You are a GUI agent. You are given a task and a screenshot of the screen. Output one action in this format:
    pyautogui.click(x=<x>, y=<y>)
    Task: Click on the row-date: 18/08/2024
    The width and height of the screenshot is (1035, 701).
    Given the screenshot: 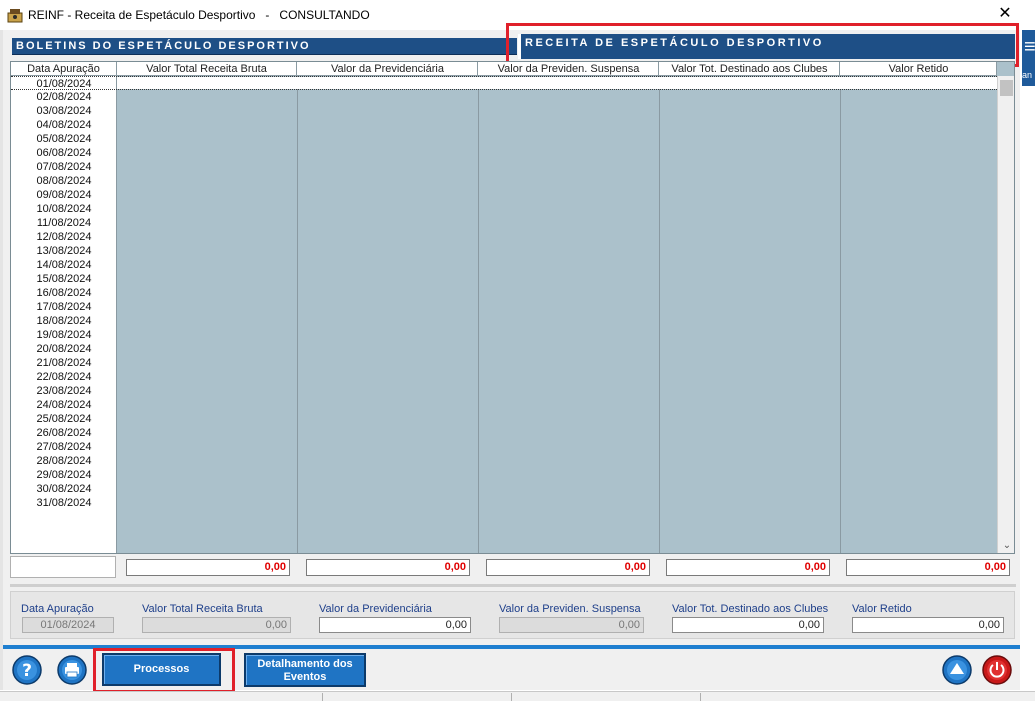 What is the action you would take?
    pyautogui.click(x=64, y=321)
    